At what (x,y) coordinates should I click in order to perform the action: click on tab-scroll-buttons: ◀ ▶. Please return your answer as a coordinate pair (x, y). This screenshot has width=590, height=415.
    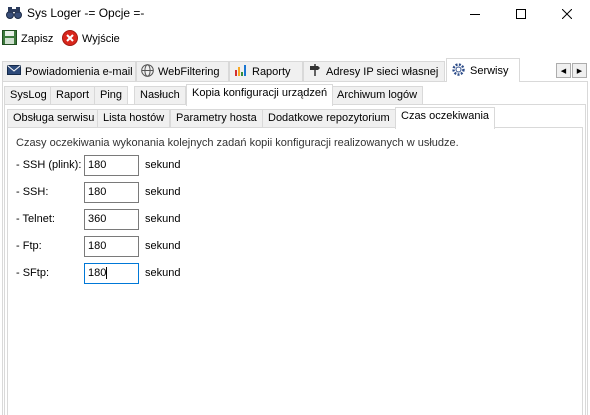
    Looking at the image, I should click on (571, 70).